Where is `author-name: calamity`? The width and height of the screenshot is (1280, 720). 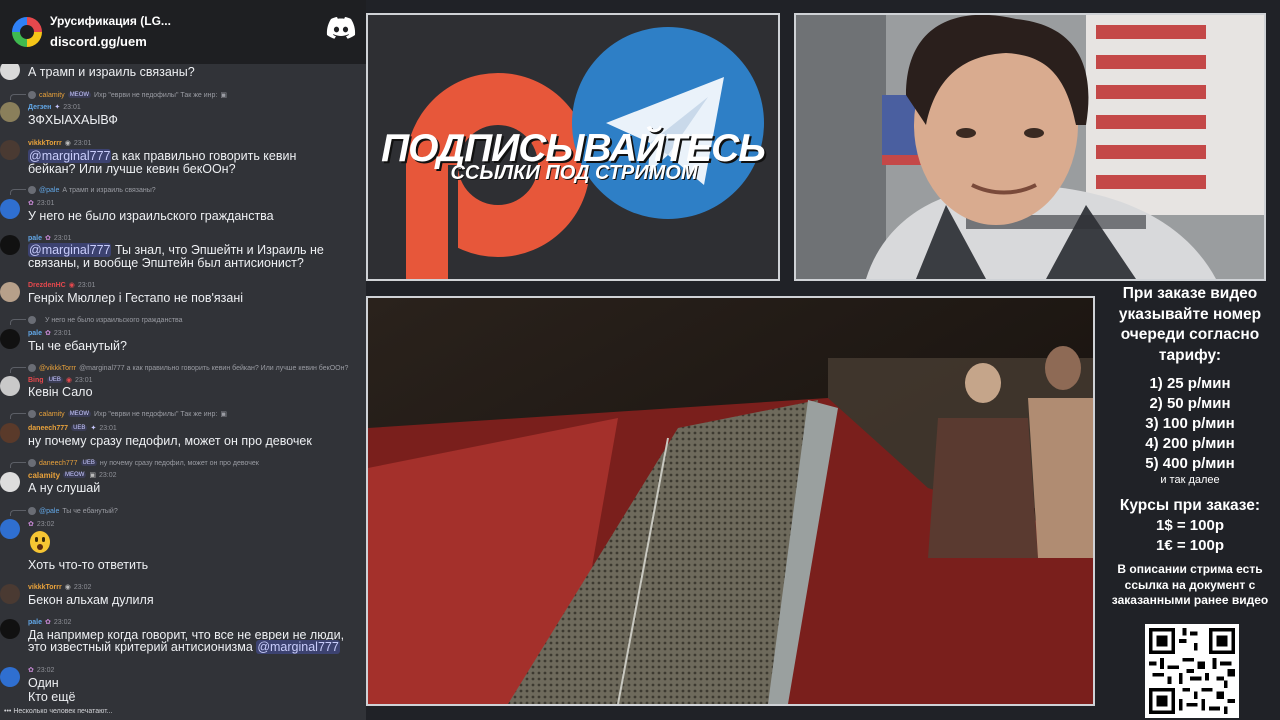
author-name: calamity is located at coordinates (44, 475).